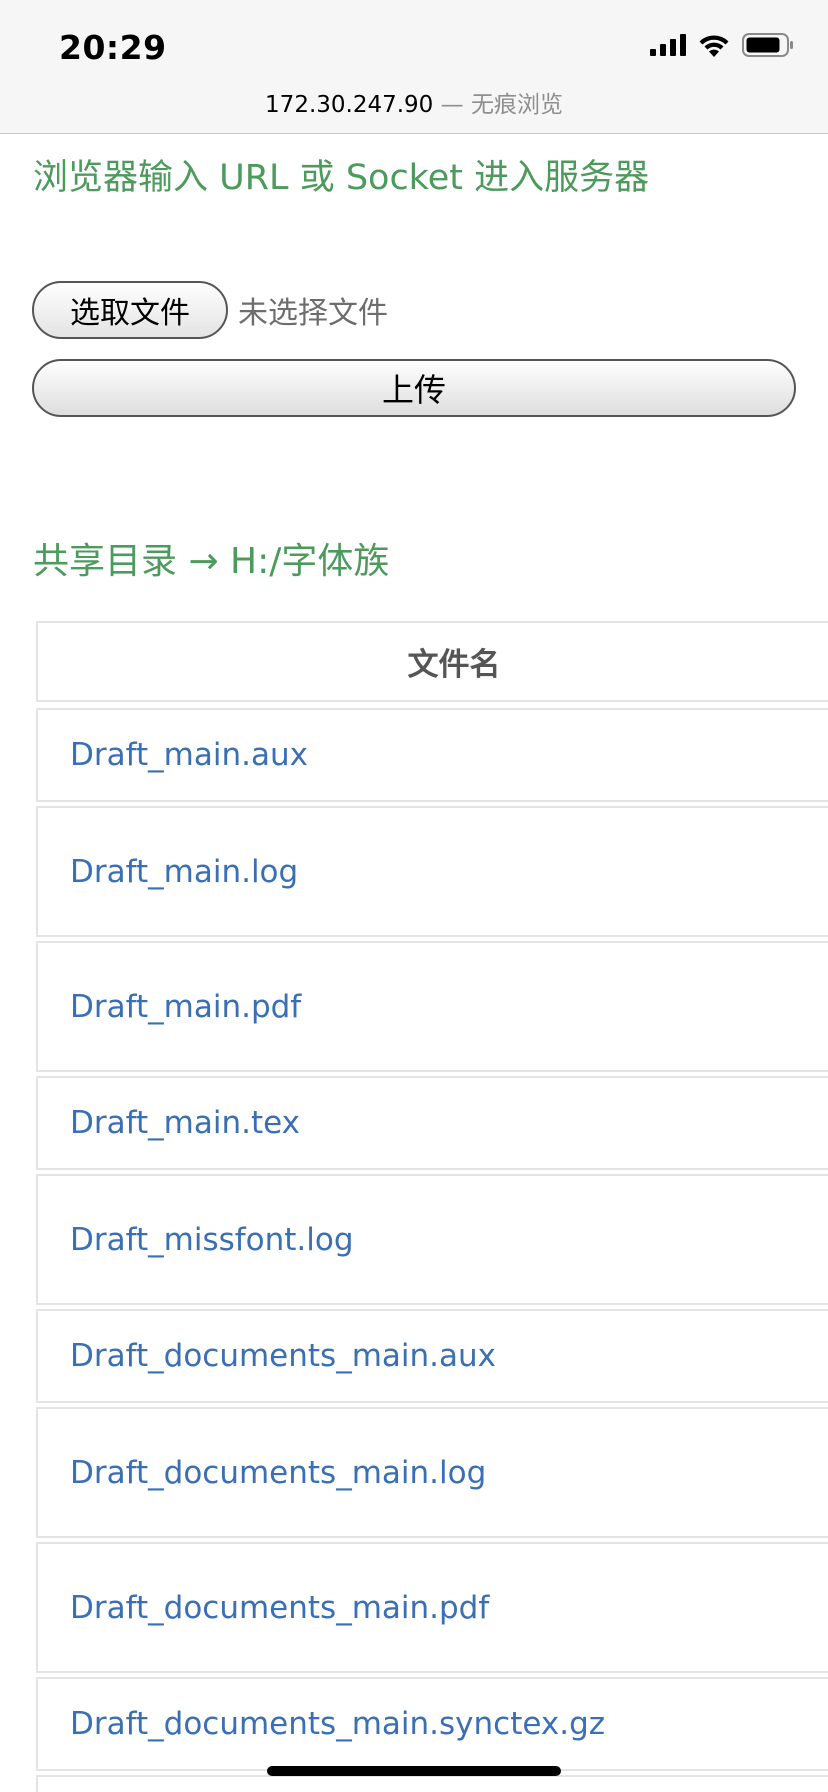 The image size is (828, 1792). I want to click on status-icons, so click(722, 45).